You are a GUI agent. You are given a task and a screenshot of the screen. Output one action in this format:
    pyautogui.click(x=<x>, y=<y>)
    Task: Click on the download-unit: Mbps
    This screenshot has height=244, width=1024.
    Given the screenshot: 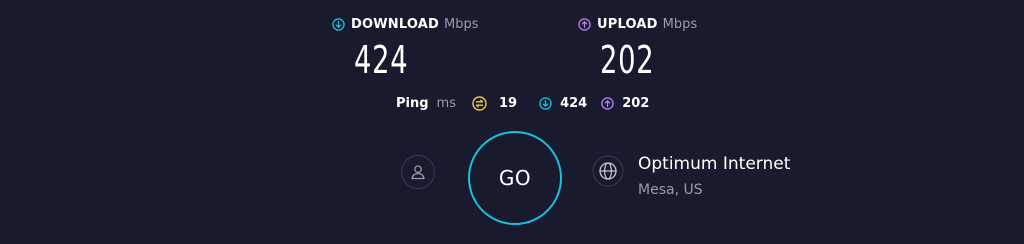 What is the action you would take?
    pyautogui.click(x=461, y=24)
    